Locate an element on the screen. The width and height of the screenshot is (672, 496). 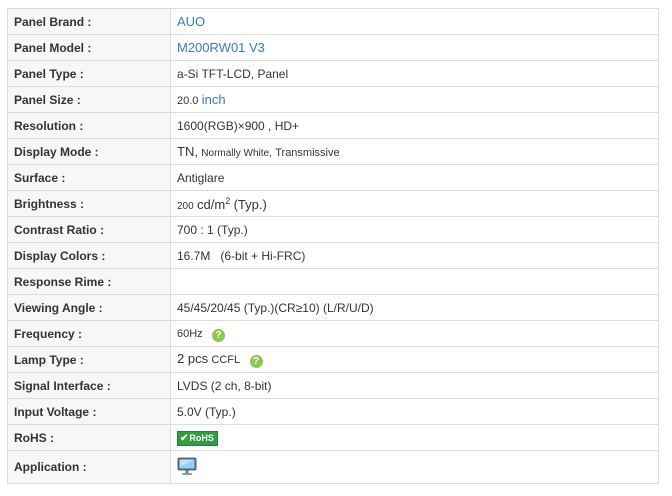
check-icon: ✔ is located at coordinates (184, 438).